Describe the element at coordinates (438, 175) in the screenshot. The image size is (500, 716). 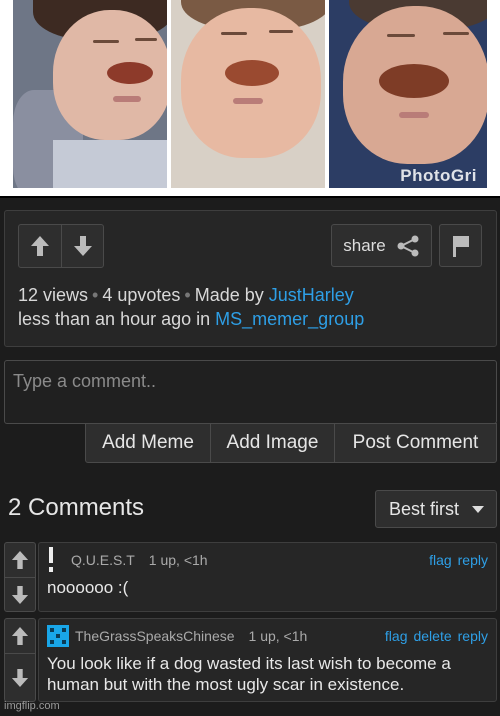
I see `image-watermark: PhotoGri` at that location.